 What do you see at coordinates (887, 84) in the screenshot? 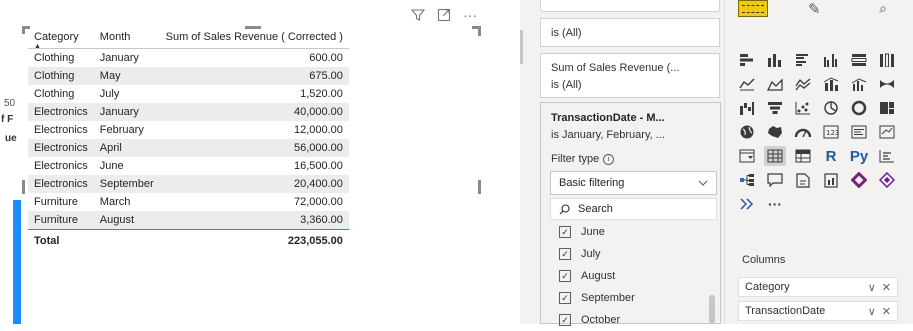
I see `ribbon-chart-icon` at bounding box center [887, 84].